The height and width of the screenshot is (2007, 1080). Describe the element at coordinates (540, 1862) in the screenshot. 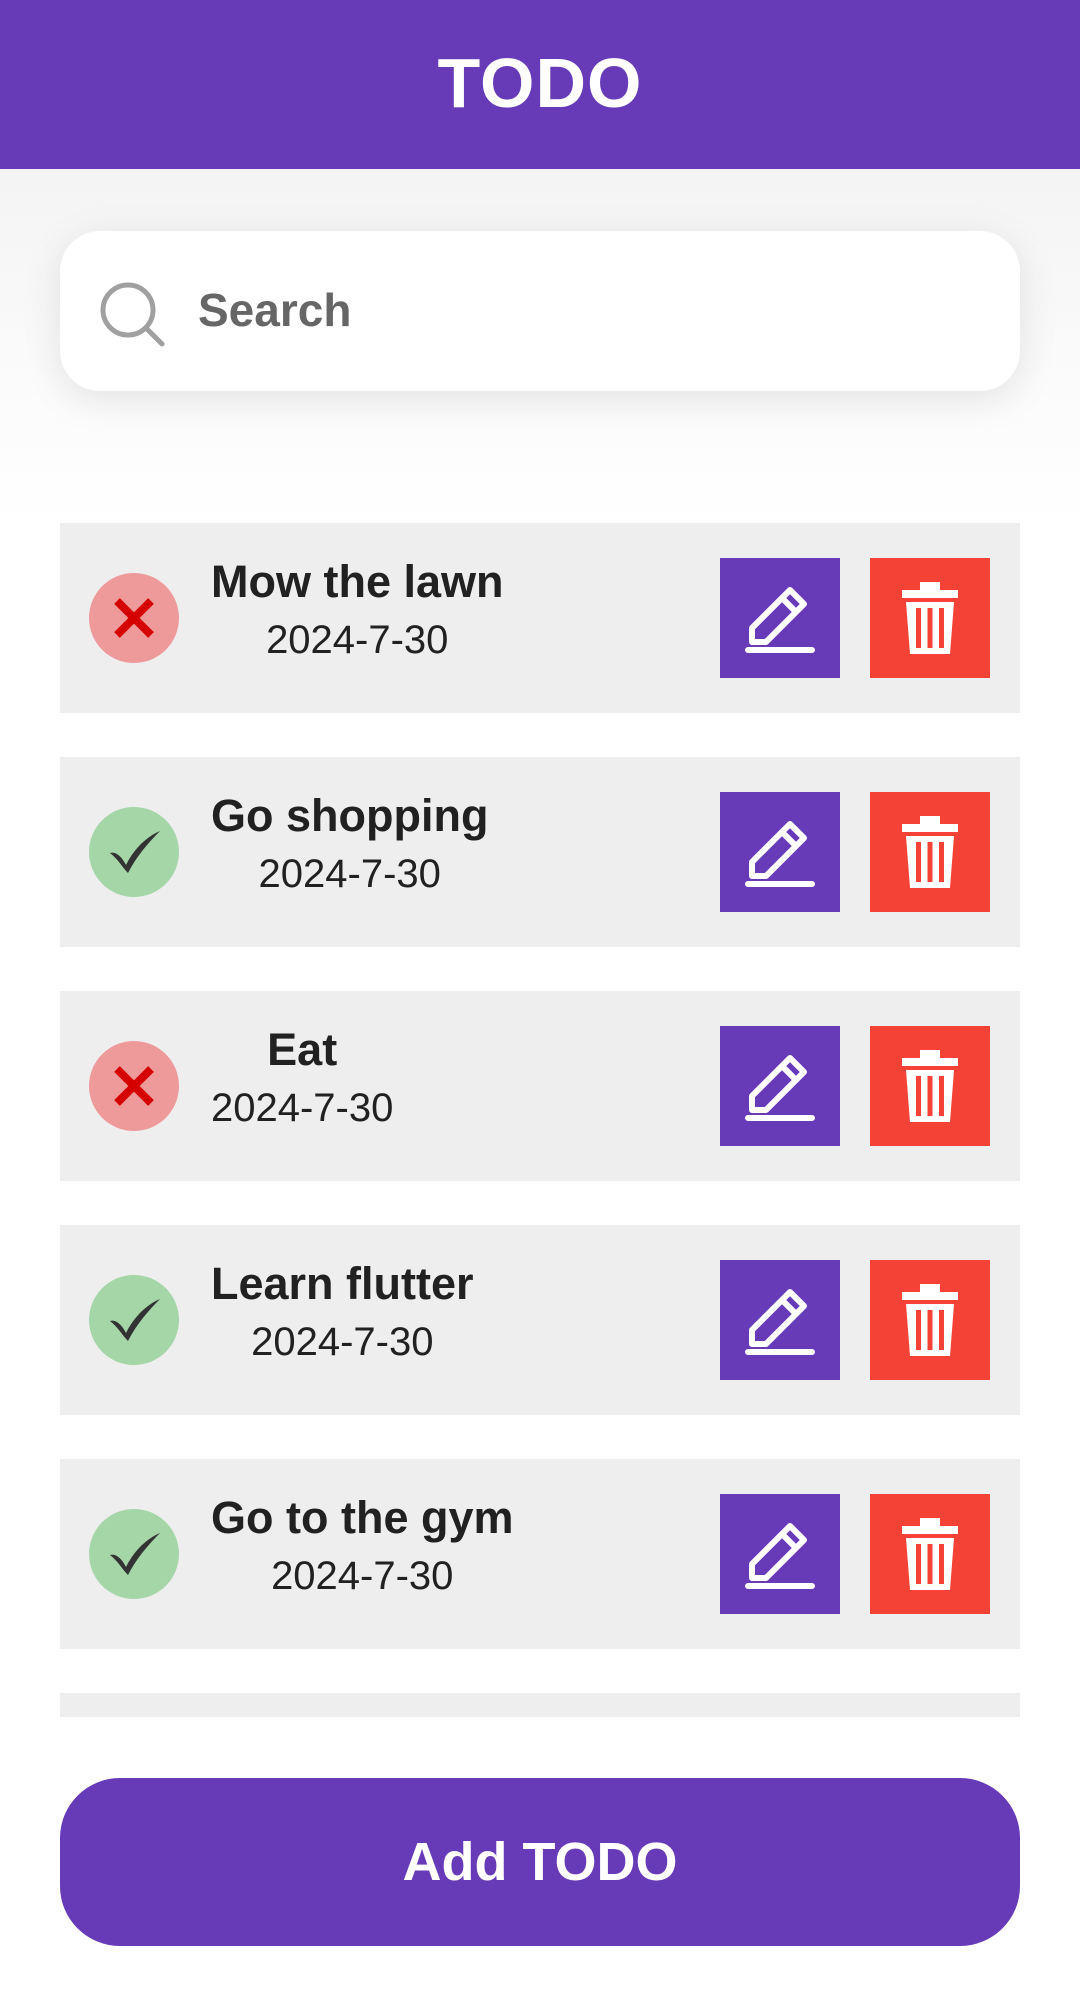

I see `add-todo-button: Add TODO` at that location.